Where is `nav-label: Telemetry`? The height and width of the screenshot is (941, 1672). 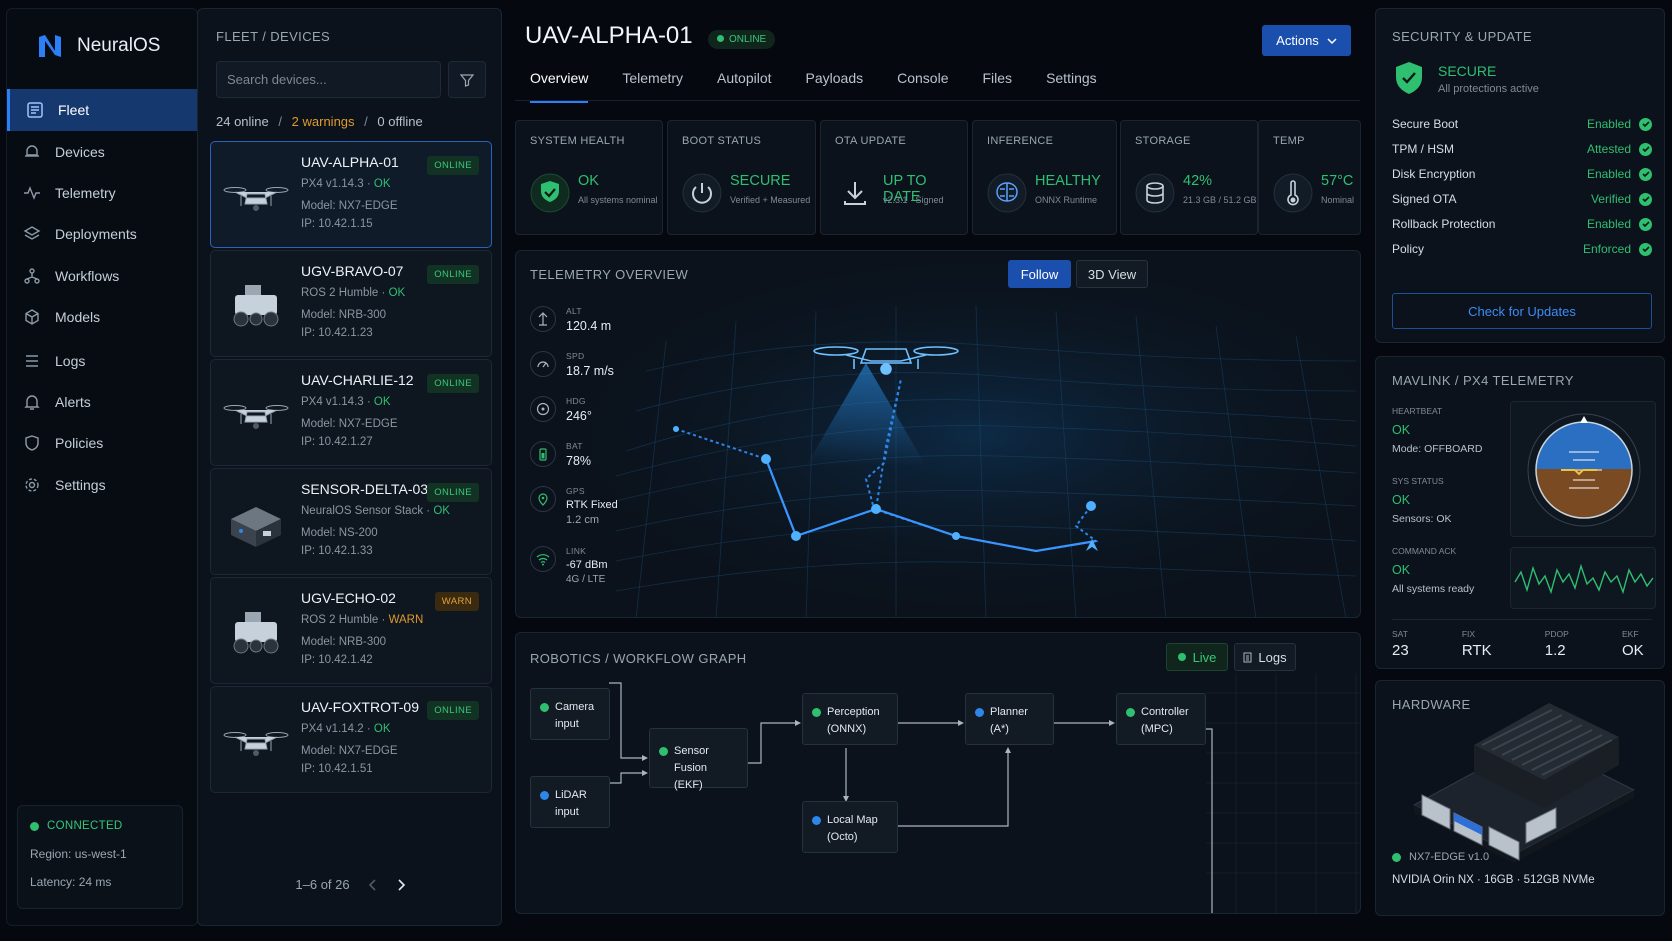 nav-label: Telemetry is located at coordinates (85, 193).